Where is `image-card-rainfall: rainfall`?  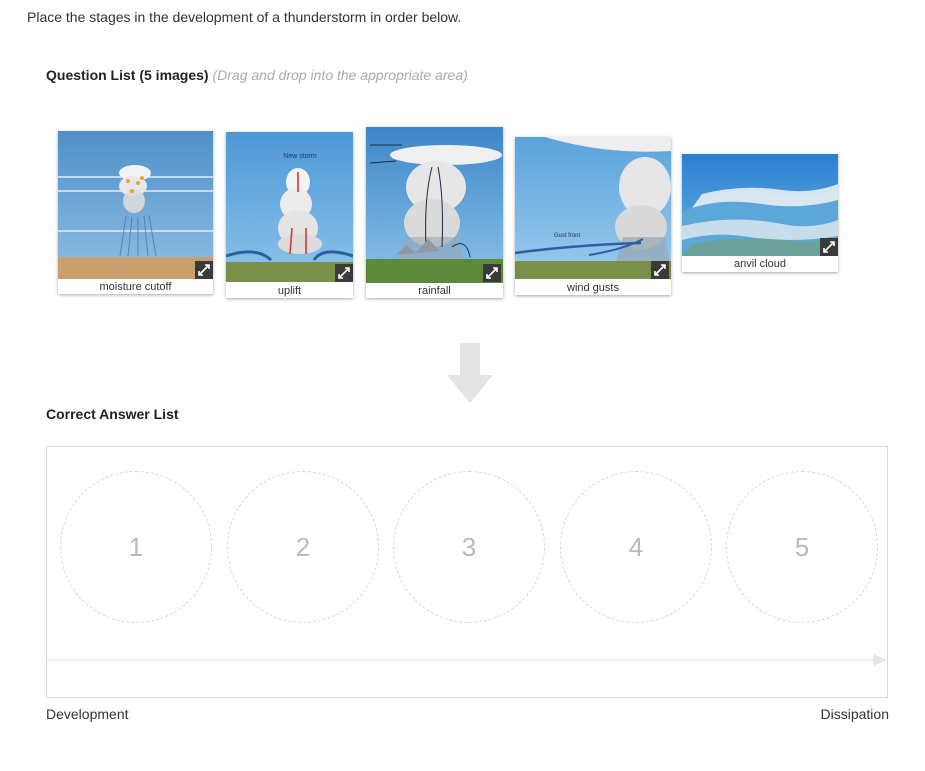 image-card-rainfall: rainfall is located at coordinates (434, 212).